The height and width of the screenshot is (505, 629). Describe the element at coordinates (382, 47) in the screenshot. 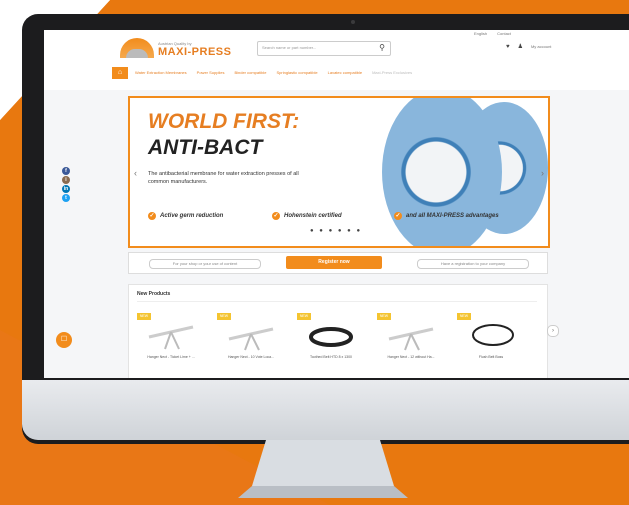

I see `search-icon: ⚲` at that location.